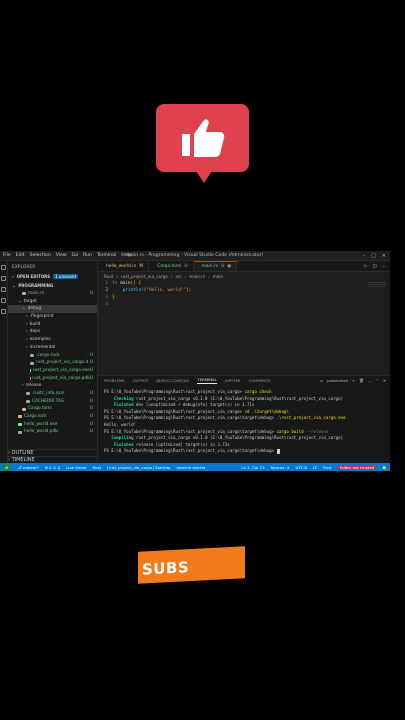  Describe the element at coordinates (327, 467) in the screenshot. I see `language-mode: Rust` at that location.